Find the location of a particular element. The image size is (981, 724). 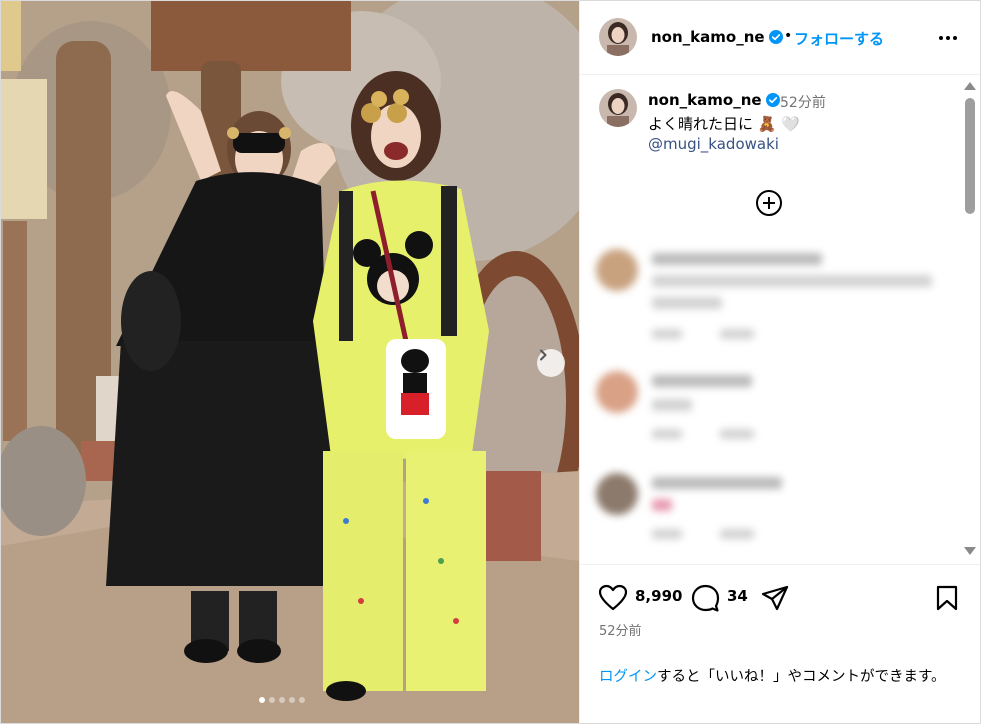

comment-icon is located at coordinates (705, 598).